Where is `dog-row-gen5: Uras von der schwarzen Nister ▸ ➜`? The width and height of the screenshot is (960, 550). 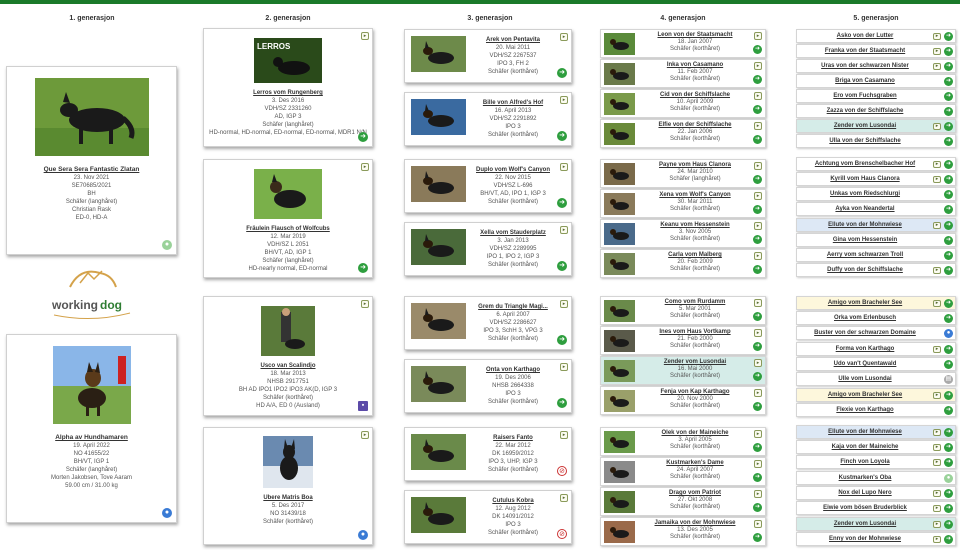
dog-row-gen5: Uras von der schwarzen Nister ▸ ➜ is located at coordinates (876, 66).